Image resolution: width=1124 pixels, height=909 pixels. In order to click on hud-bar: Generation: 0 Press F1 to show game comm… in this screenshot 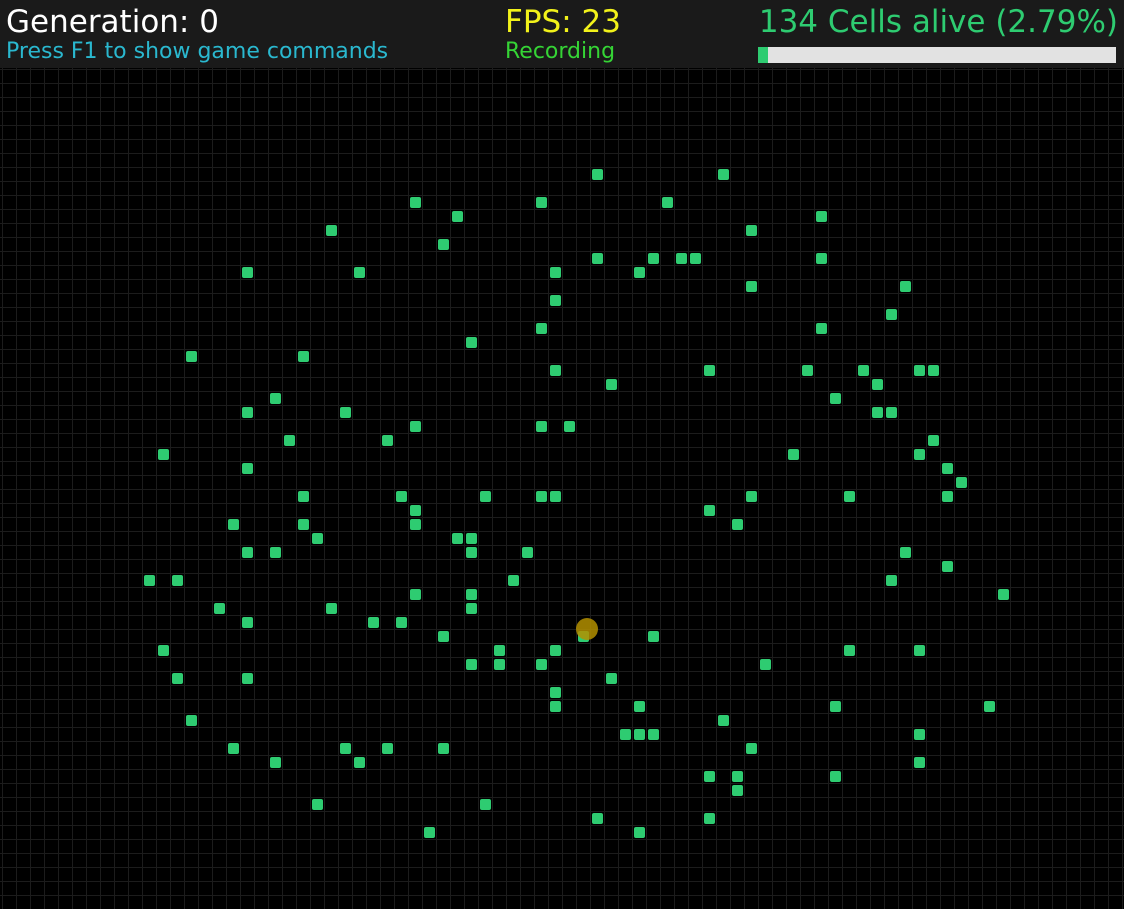, I will do `click(562, 34)`.